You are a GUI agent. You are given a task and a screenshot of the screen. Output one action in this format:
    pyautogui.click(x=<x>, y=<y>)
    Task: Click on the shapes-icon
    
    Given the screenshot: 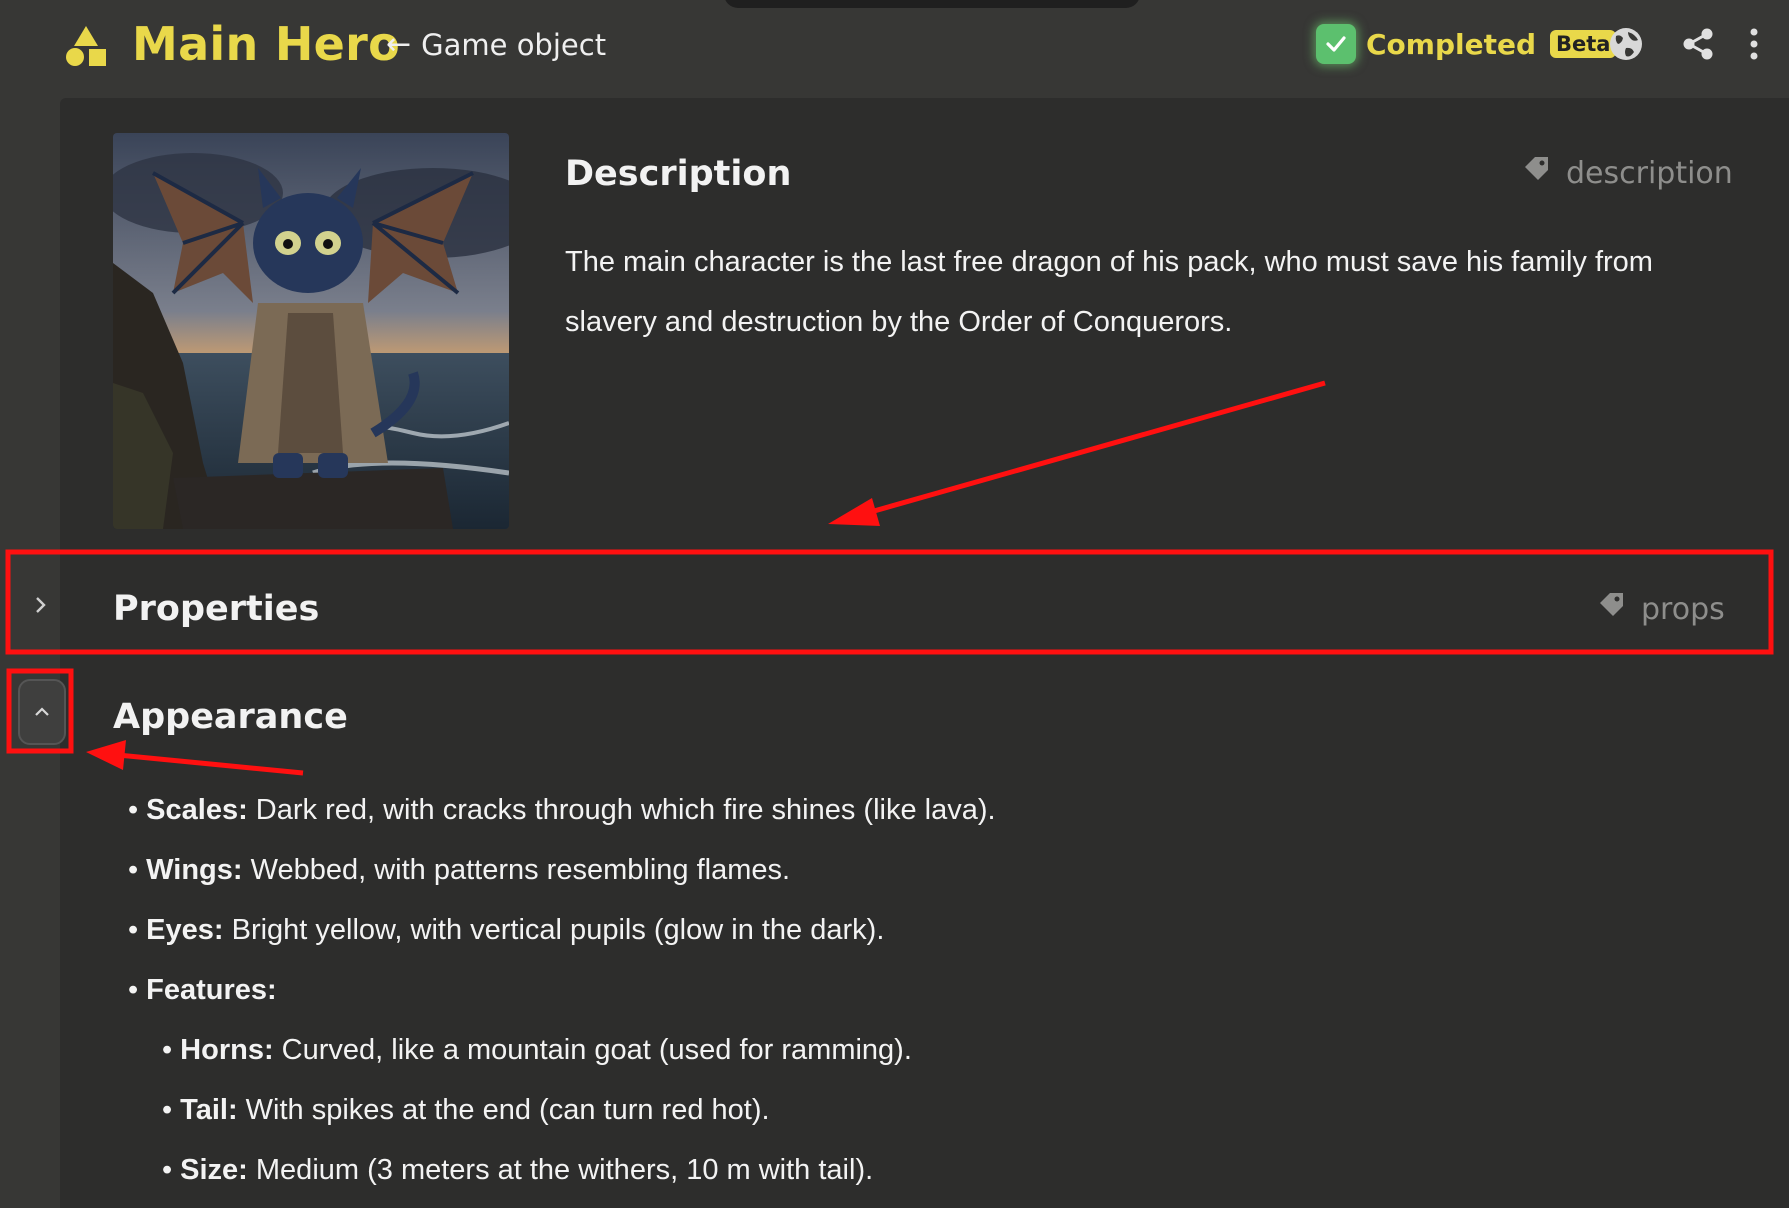 What is the action you would take?
    pyautogui.click(x=86, y=46)
    